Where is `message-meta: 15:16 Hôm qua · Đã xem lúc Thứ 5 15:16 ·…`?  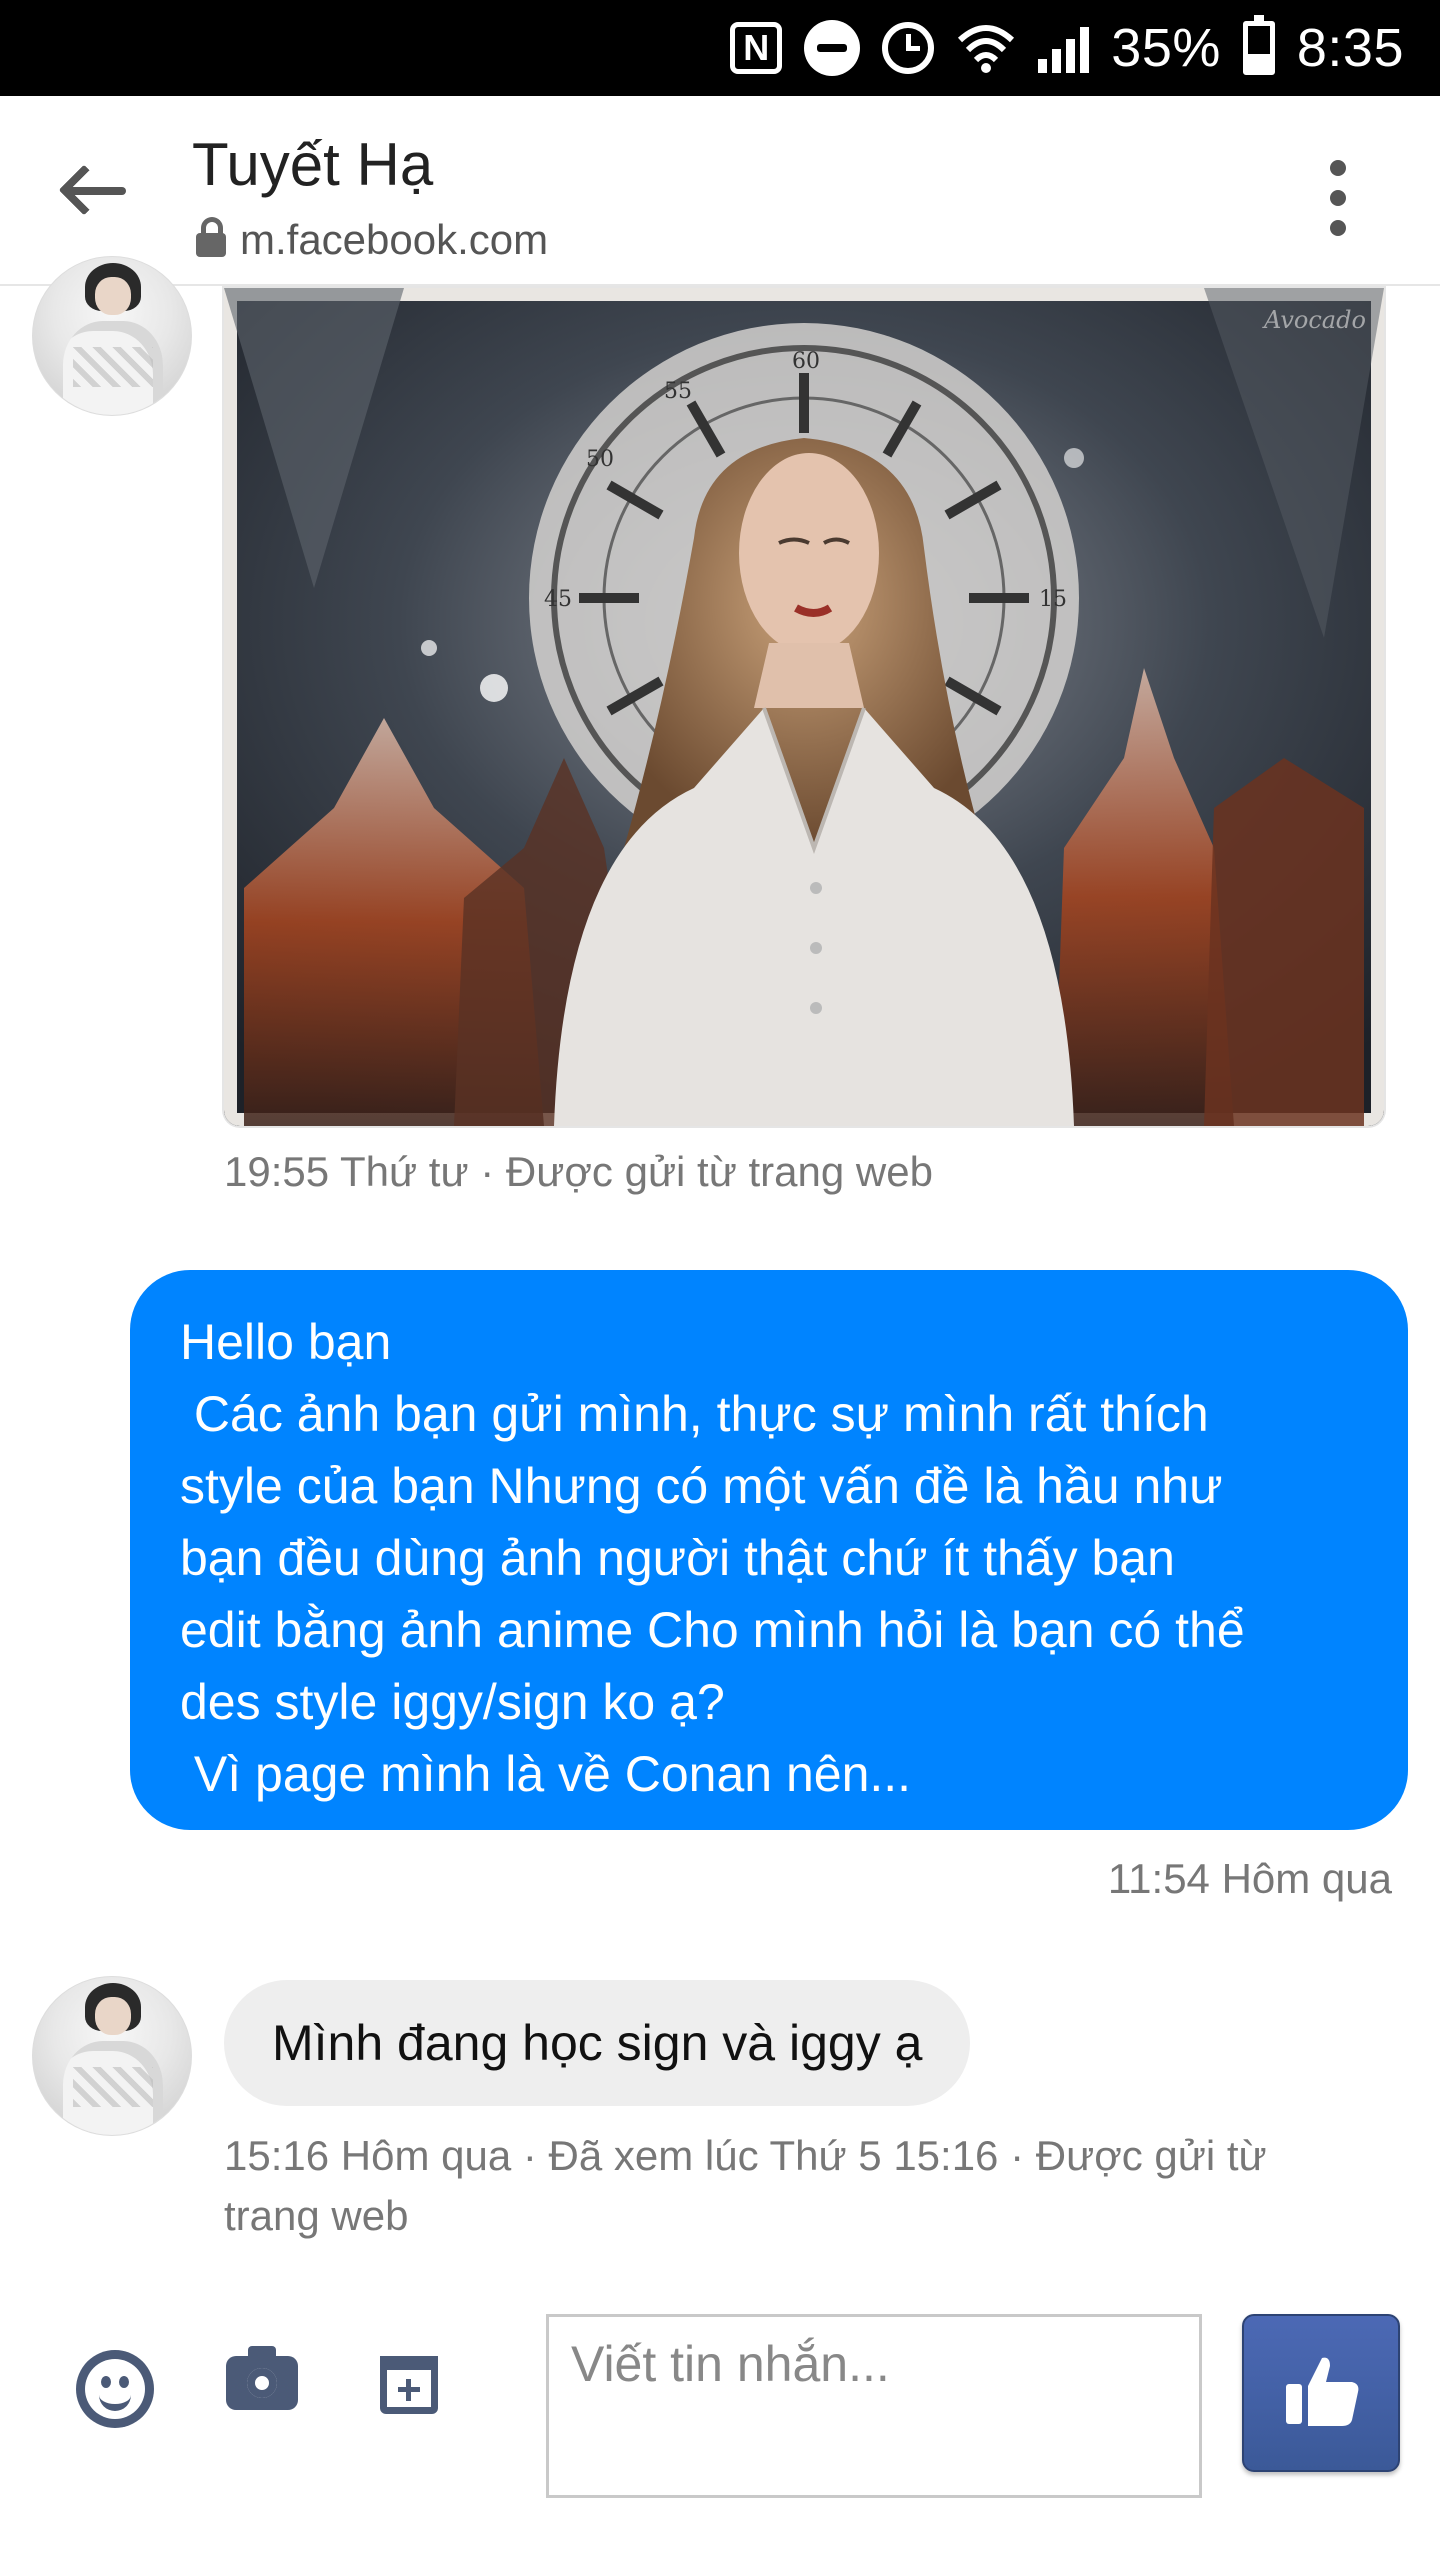
message-meta: 15:16 Hôm qua · Đã xem lúc Thứ 5 15:16 ·… is located at coordinates (745, 2155).